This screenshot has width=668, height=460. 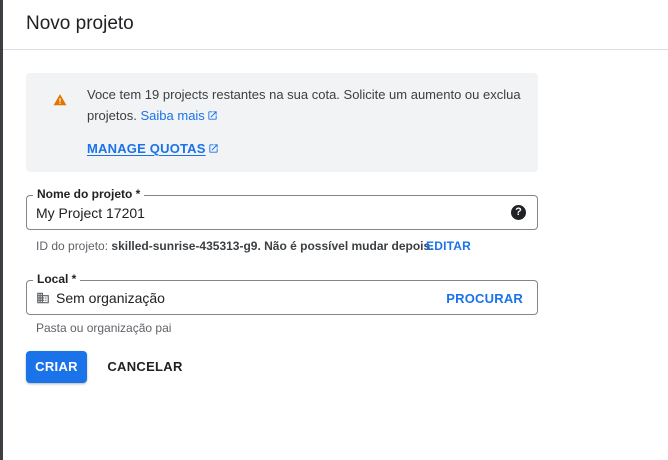 What do you see at coordinates (60, 100) in the screenshot?
I see `warning-icon` at bounding box center [60, 100].